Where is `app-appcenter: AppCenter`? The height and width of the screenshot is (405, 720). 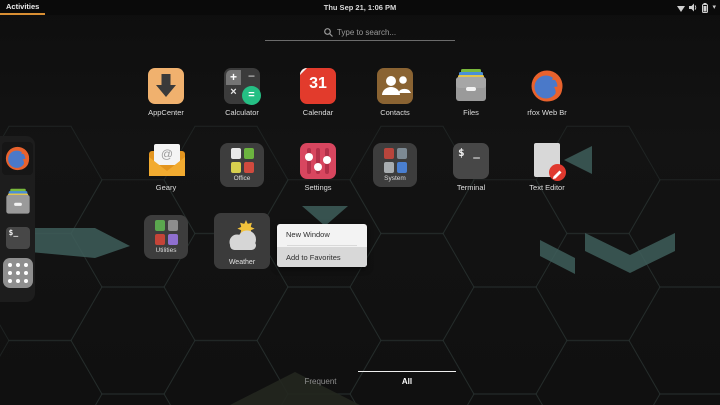
app-appcenter: AppCenter is located at coordinates (166, 92).